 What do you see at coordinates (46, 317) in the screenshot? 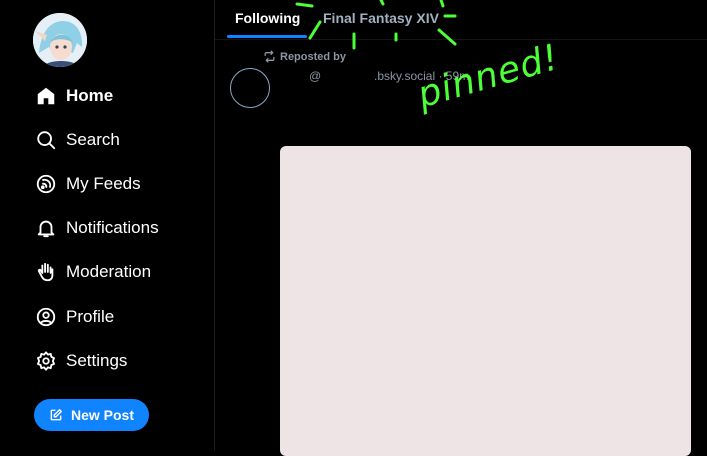
I see `user-circle-icon` at bounding box center [46, 317].